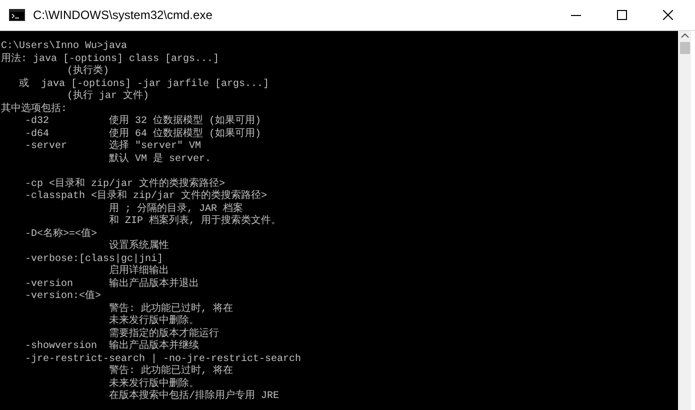 The height and width of the screenshot is (410, 695). What do you see at coordinates (88, 72) in the screenshot?
I see `console-line: (执行类)` at bounding box center [88, 72].